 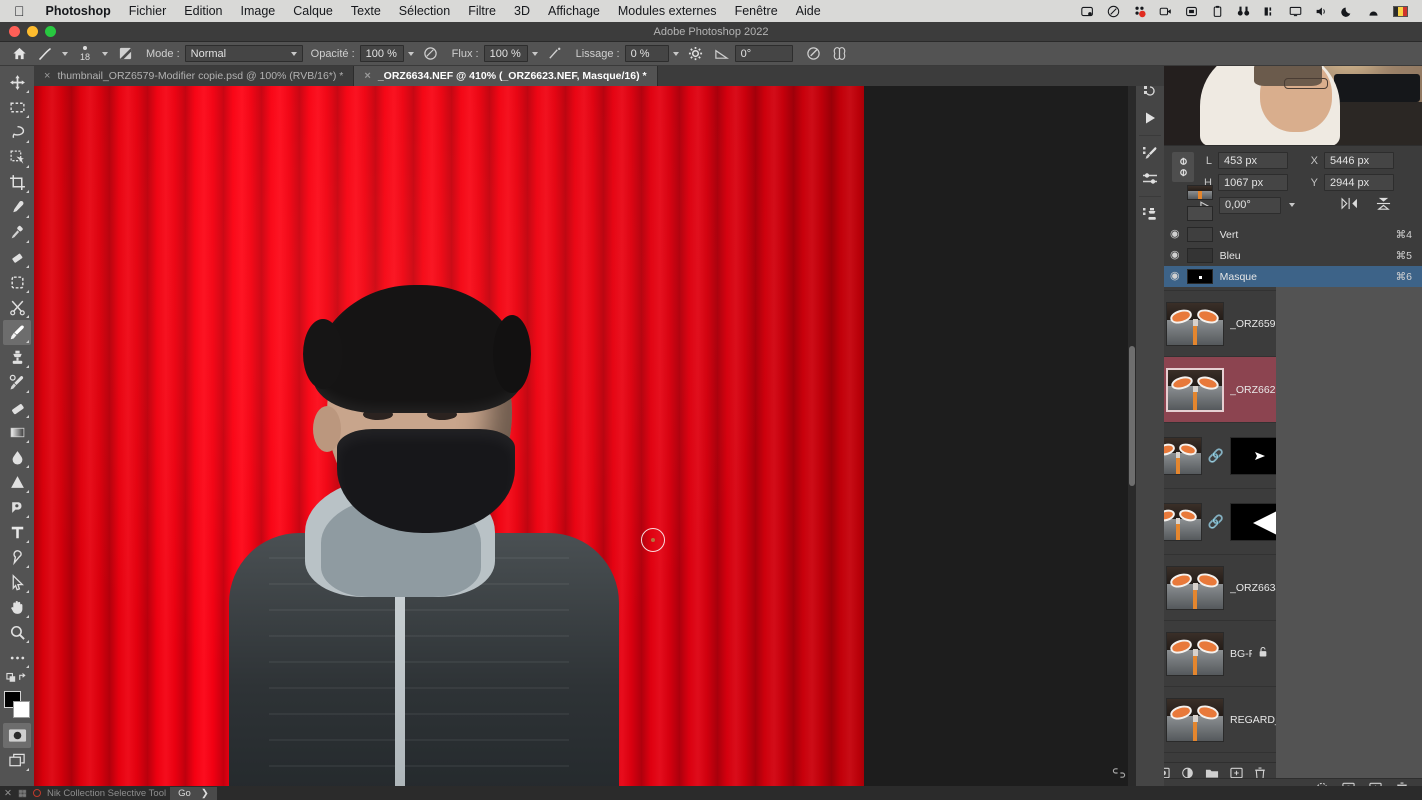 What do you see at coordinates (1295, 11) in the screenshot?
I see `monitor-icon` at bounding box center [1295, 11].